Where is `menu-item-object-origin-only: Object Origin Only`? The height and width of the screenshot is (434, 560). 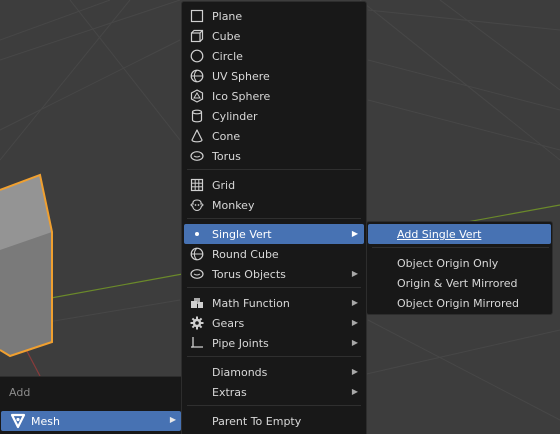
menu-item-object-origin-only: Object Origin Only is located at coordinates (459, 263).